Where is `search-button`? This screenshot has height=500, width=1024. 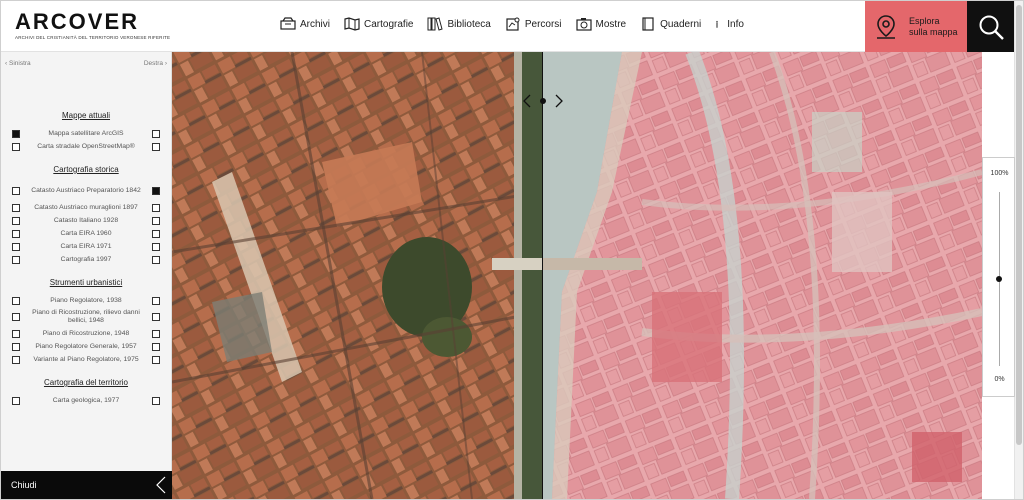 search-button is located at coordinates (991, 26).